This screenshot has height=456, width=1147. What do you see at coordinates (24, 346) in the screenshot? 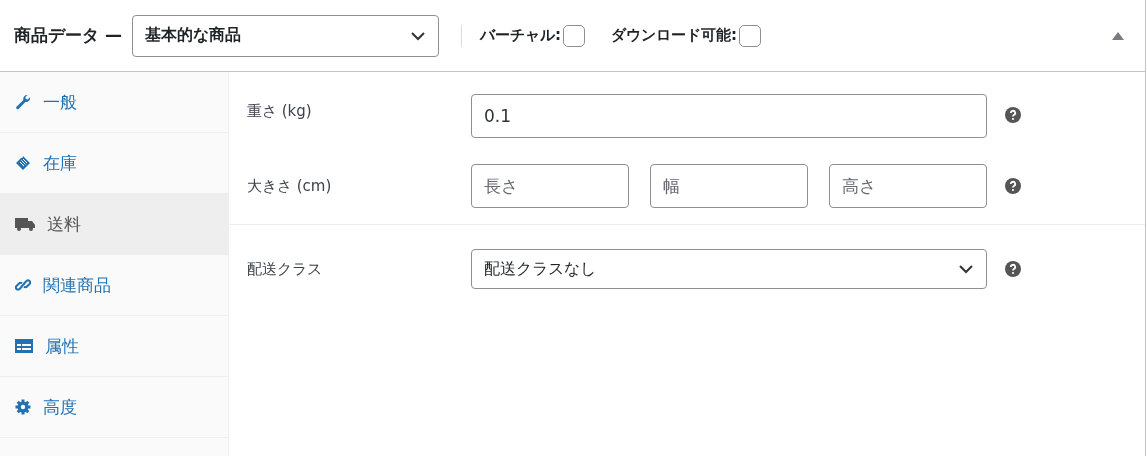
I see `table-icon` at bounding box center [24, 346].